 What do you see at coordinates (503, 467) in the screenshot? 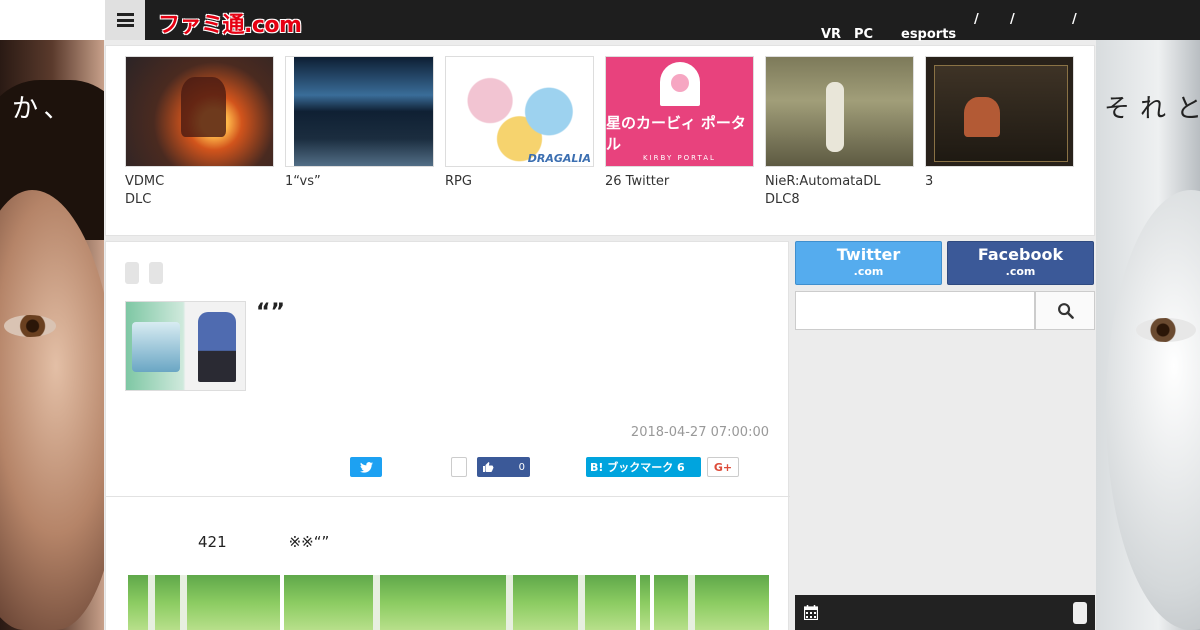
I see `facebook-like-button: 0` at bounding box center [503, 467].